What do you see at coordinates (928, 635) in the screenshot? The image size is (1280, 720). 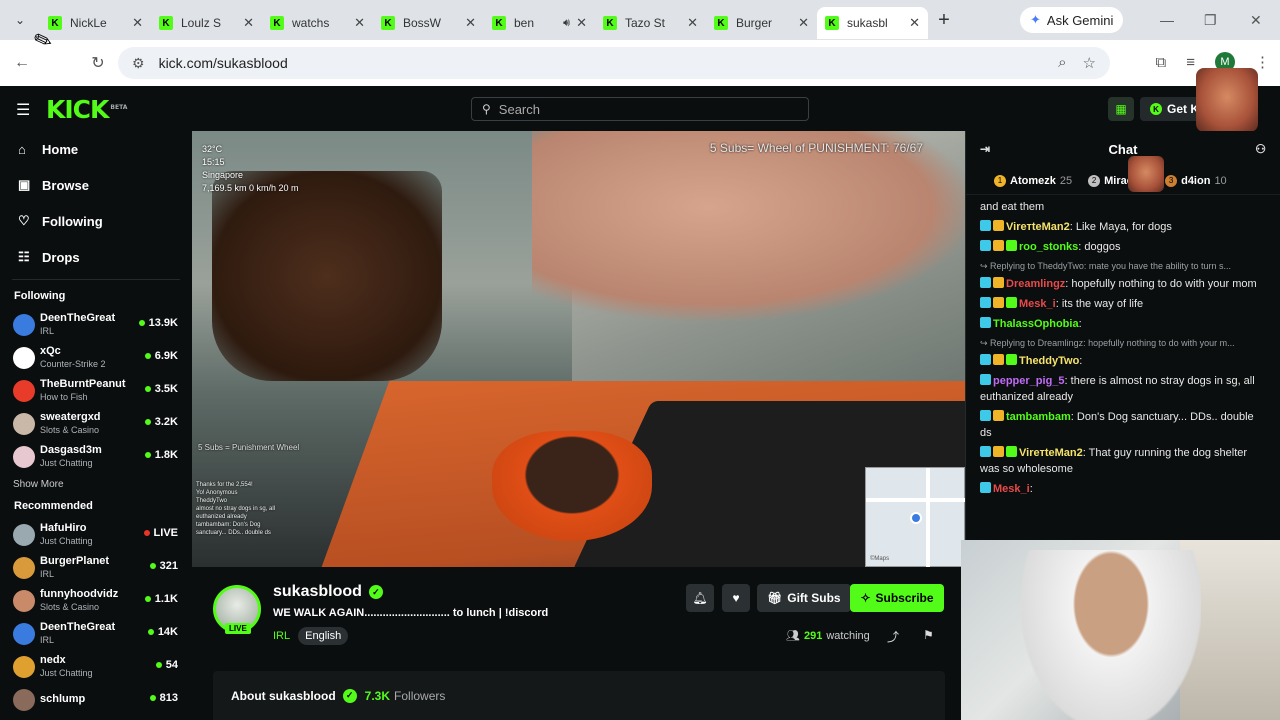 I see `report-icon: ⚑` at bounding box center [928, 635].